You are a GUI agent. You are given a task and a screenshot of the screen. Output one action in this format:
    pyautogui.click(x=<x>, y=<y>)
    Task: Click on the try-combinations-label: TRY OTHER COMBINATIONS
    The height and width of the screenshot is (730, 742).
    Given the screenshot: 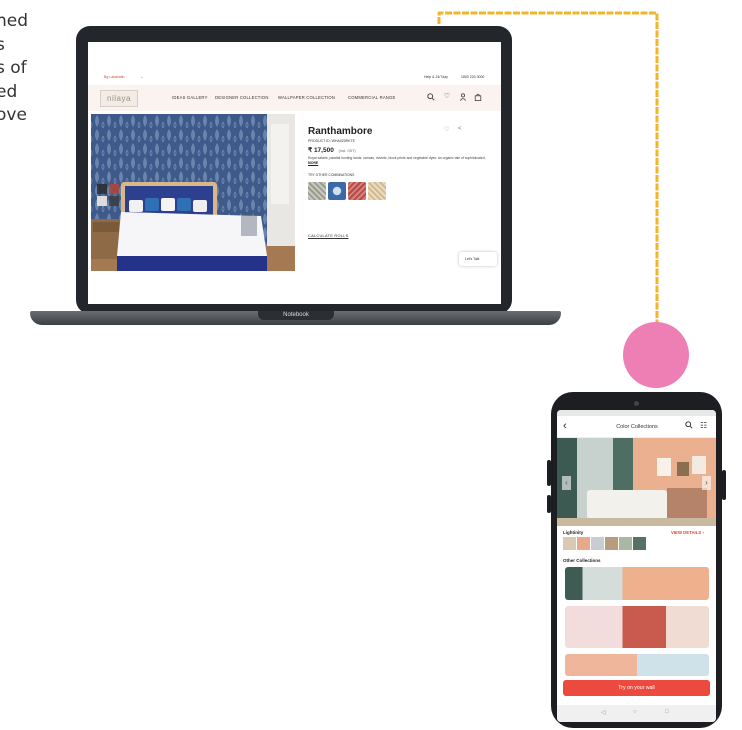 What is the action you would take?
    pyautogui.click(x=331, y=175)
    